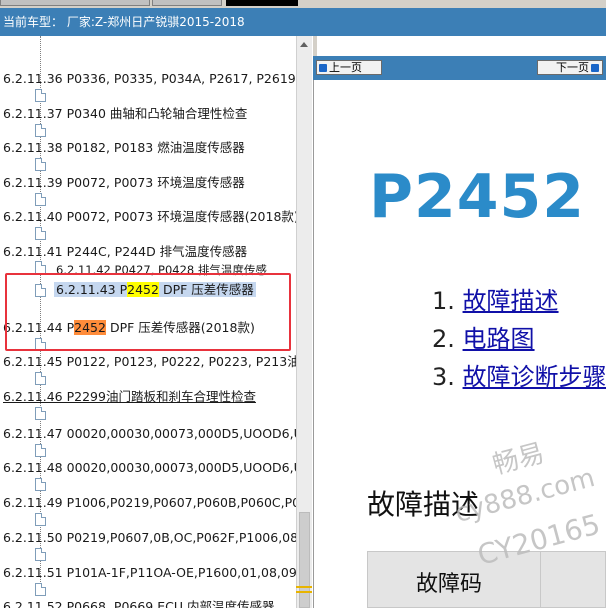 The width and height of the screenshot is (606, 608). What do you see at coordinates (449, 584) in the screenshot?
I see `table-header-cell: 故障码` at bounding box center [449, 584].